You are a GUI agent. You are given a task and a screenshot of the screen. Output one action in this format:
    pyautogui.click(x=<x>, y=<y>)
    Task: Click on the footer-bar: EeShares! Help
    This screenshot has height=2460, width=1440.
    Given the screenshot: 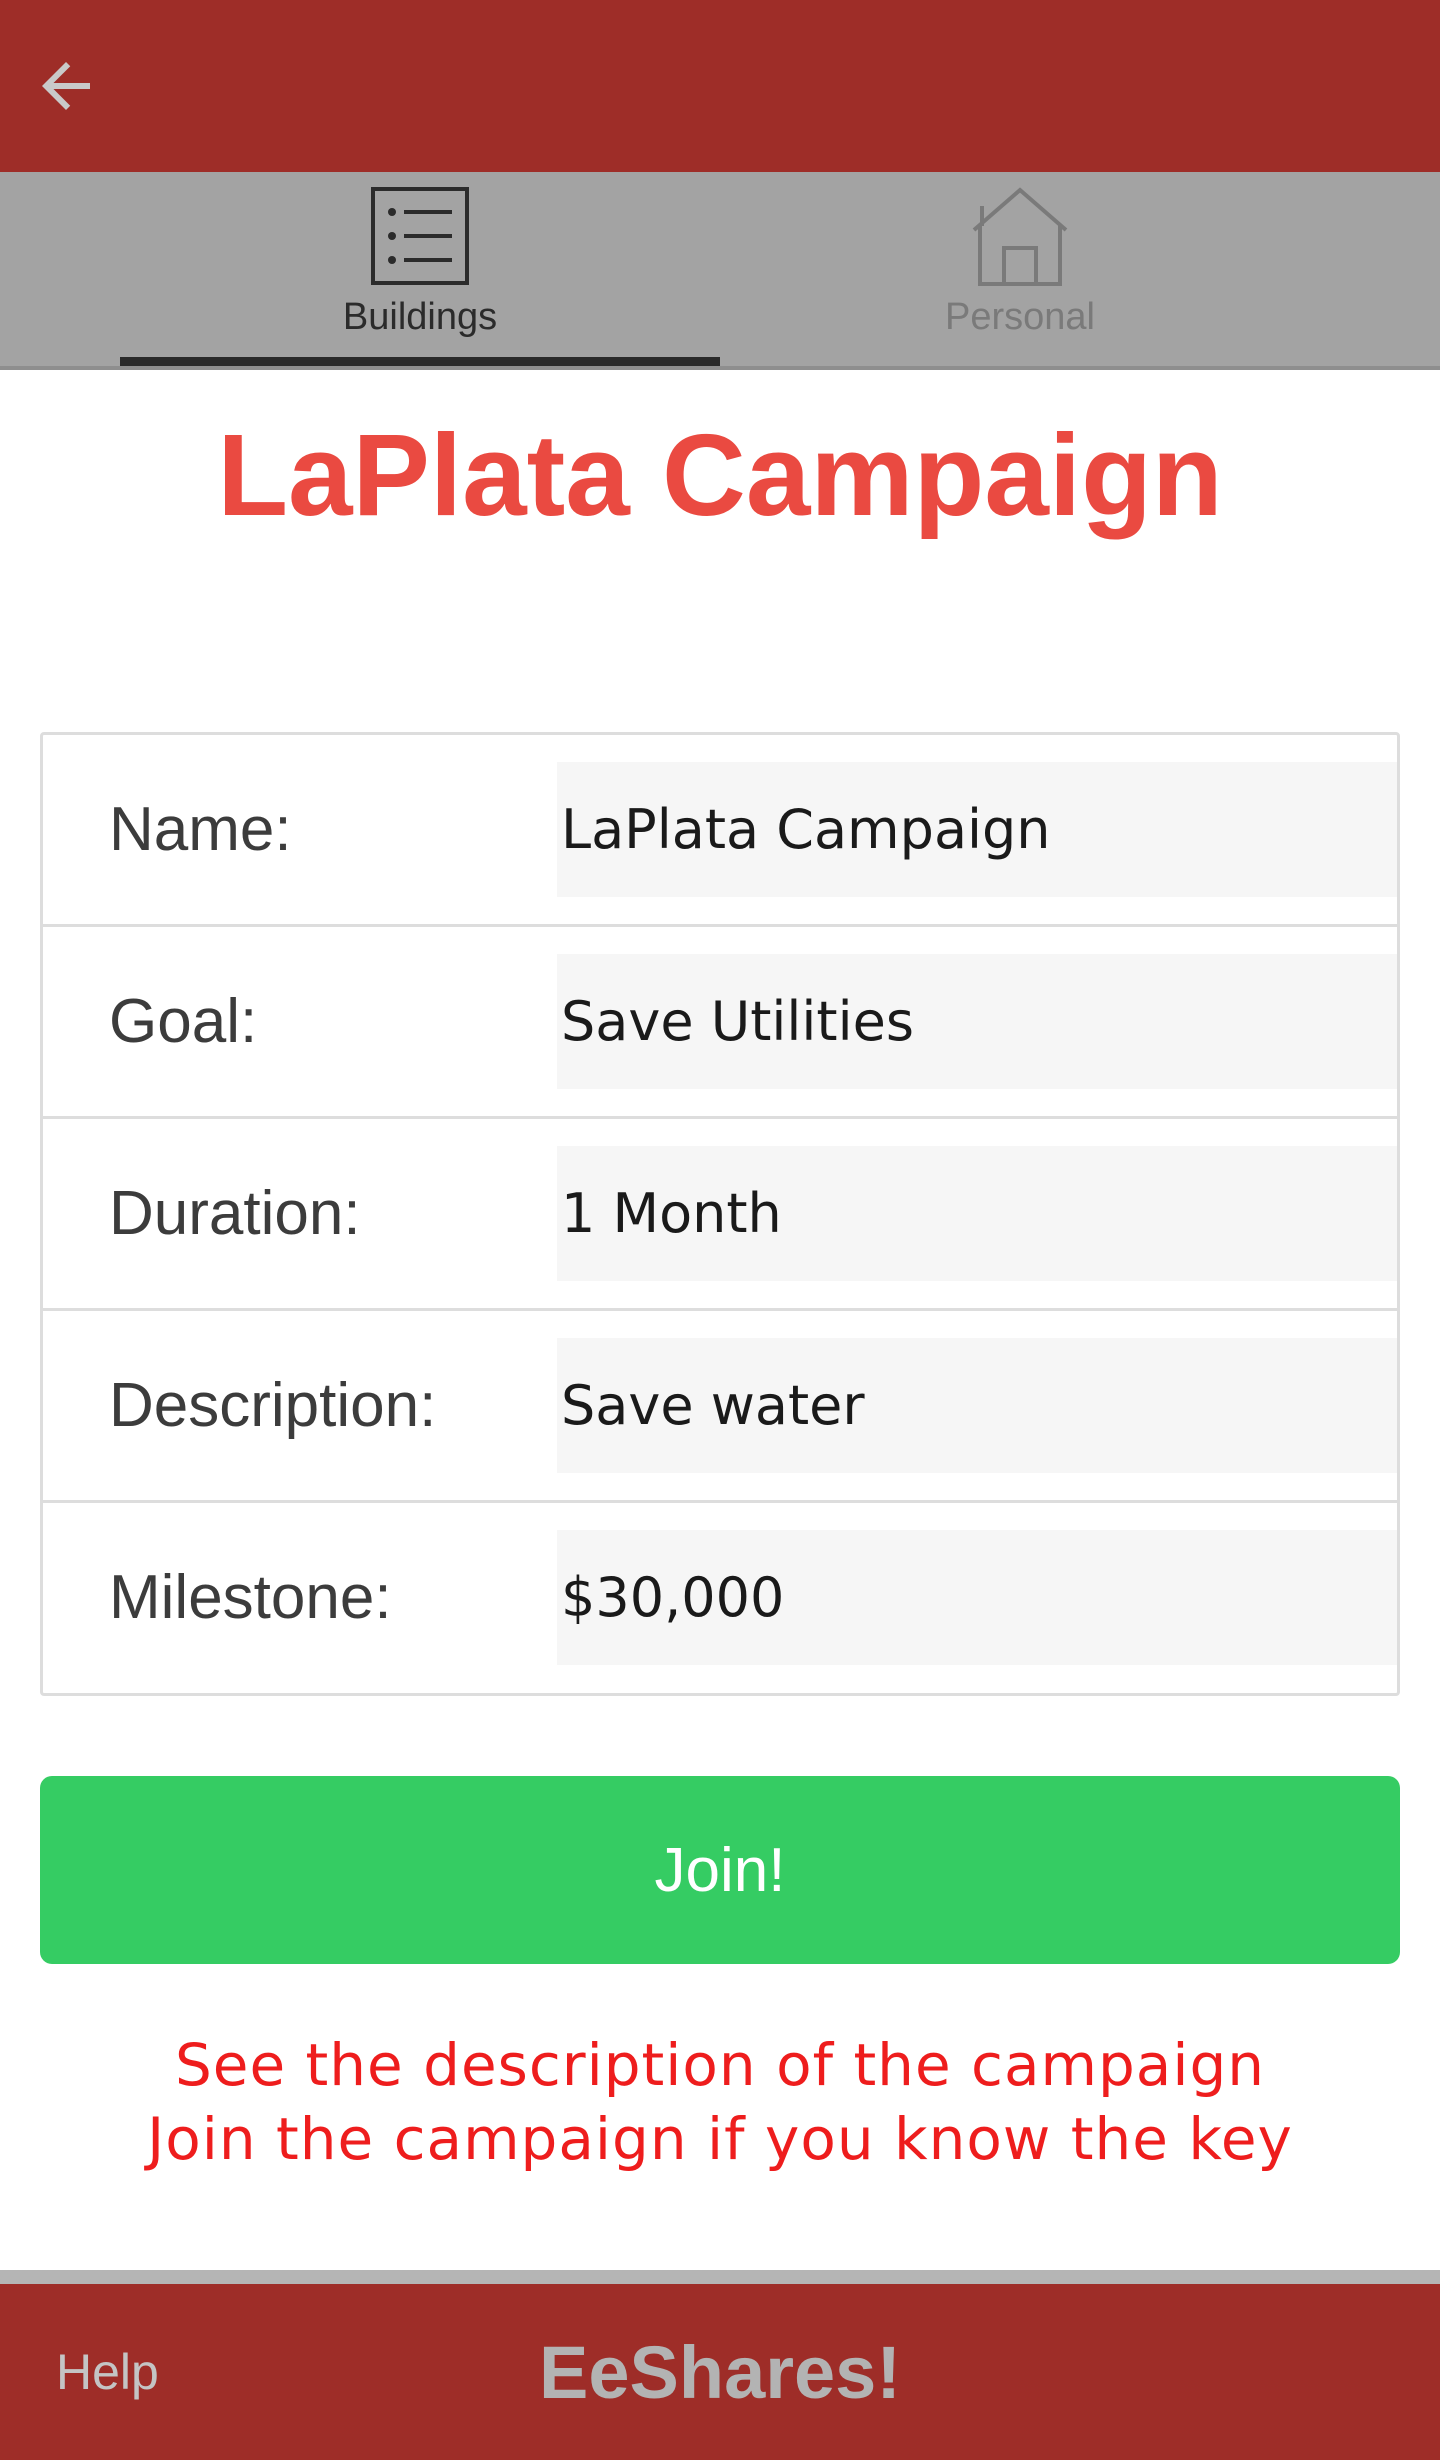 What is the action you would take?
    pyautogui.click(x=720, y=2372)
    